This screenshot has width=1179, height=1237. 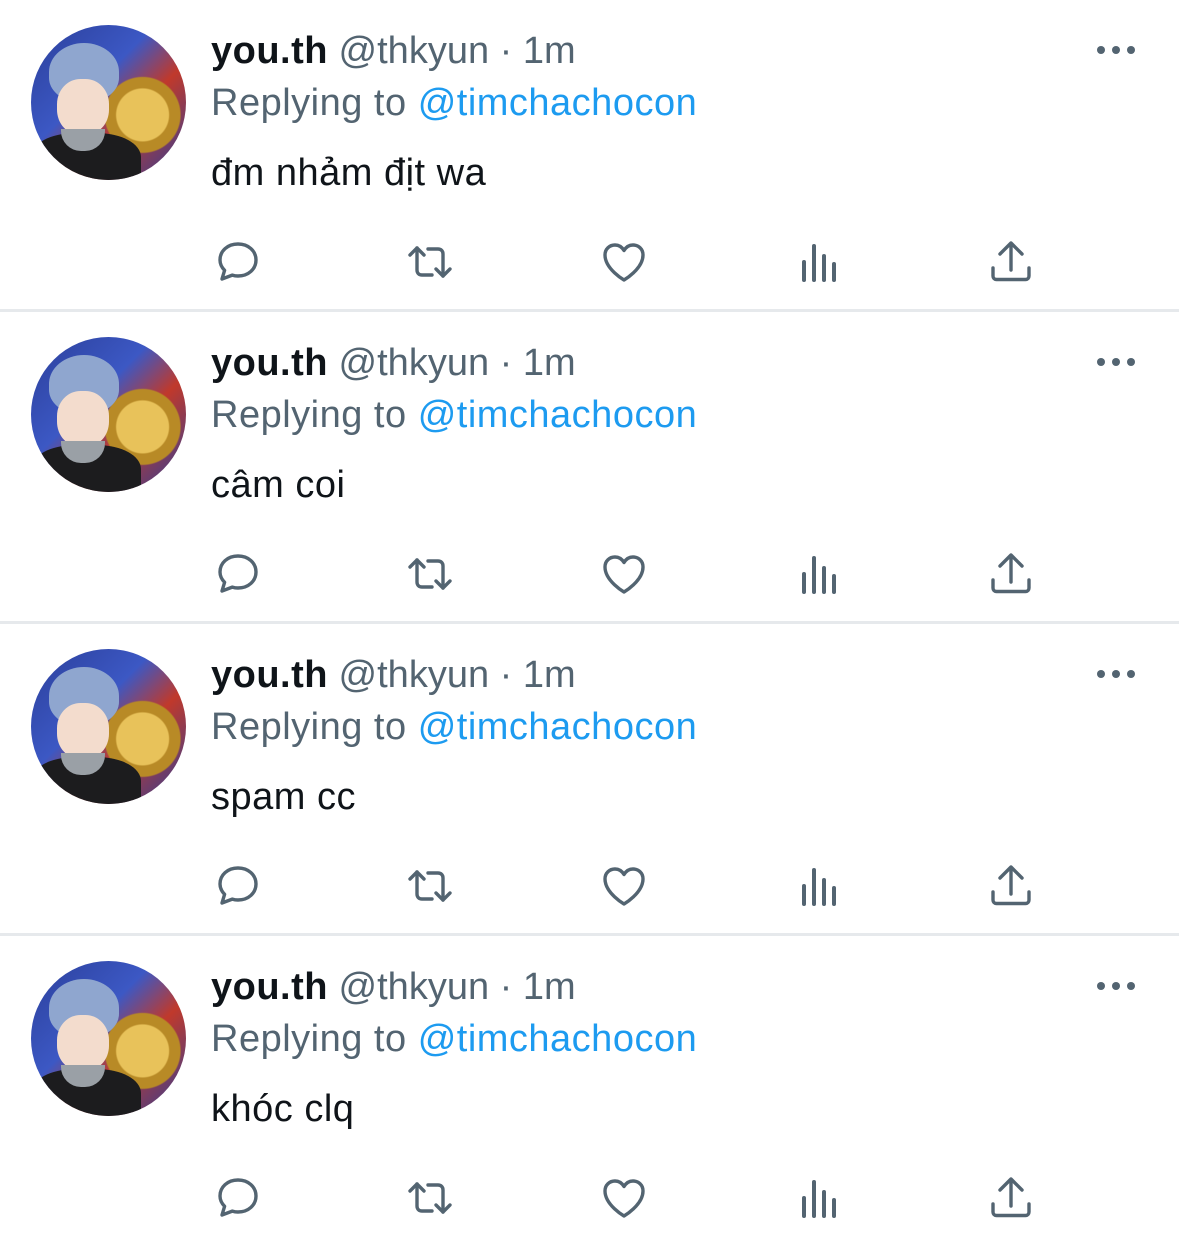 I want to click on tweet-text: đm nhảm địt wa, so click(x=349, y=173).